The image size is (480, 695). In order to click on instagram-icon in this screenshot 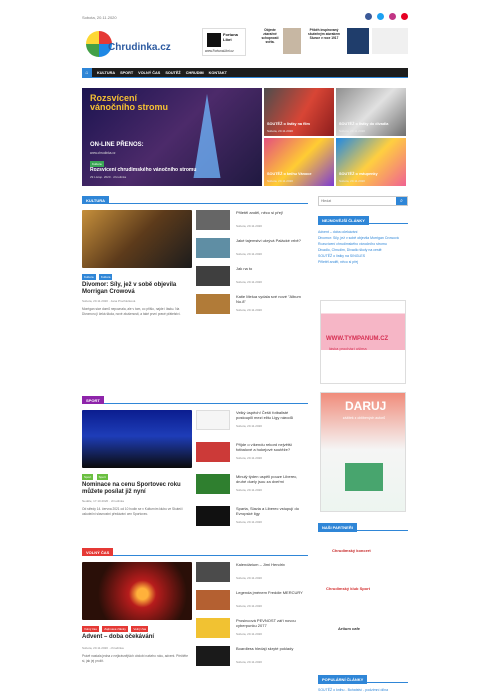, I will do `click(392, 16)`.